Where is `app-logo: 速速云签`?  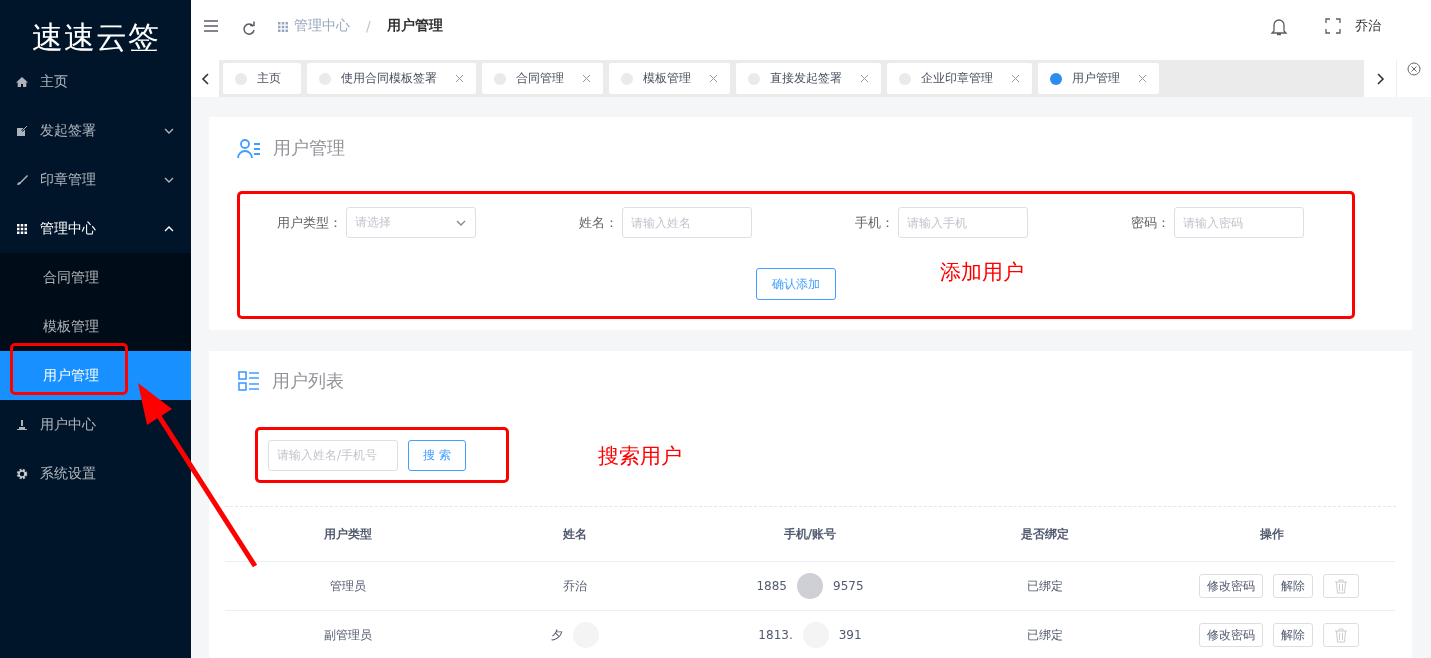
app-logo: 速速云签 is located at coordinates (95, 37).